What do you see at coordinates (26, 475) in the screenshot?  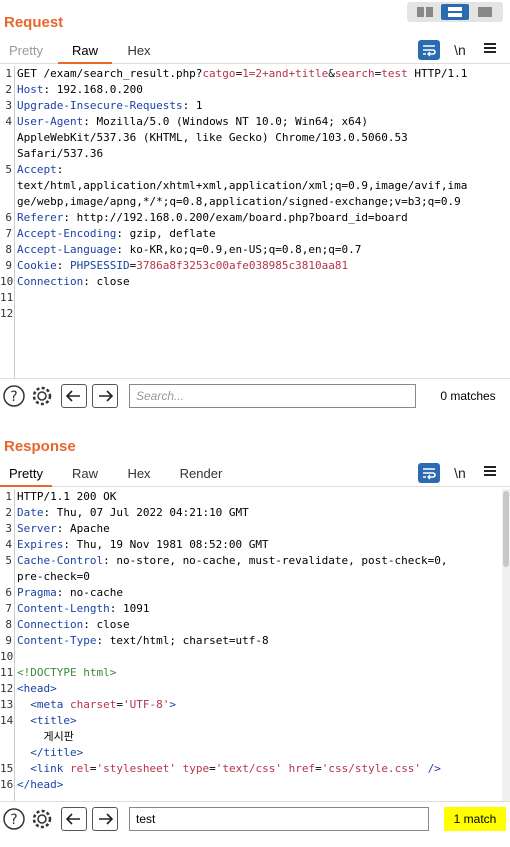 I see `response-tab-pretty: Pretty` at bounding box center [26, 475].